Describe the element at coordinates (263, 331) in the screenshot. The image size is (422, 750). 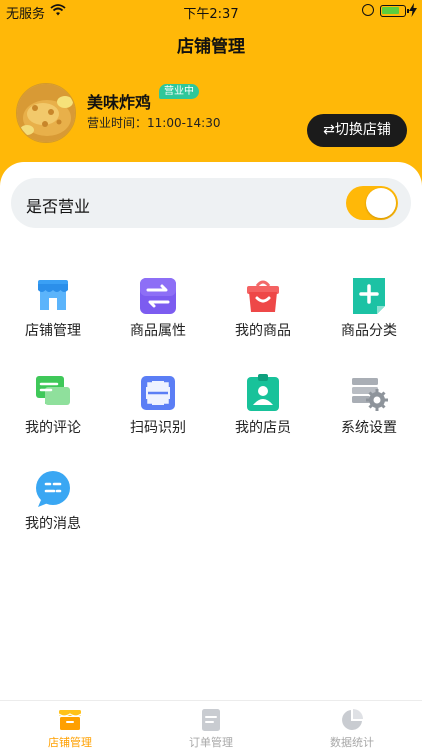
I see `grid-item-label: 我的商品` at that location.